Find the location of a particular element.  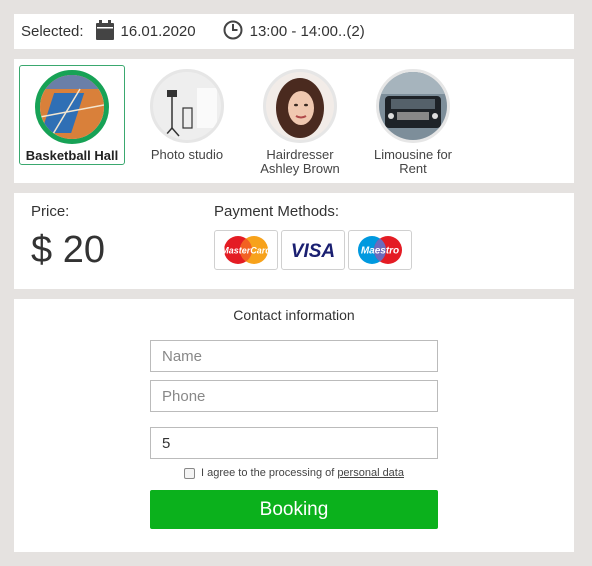

svg-text: Maestro is located at coordinates (380, 251).